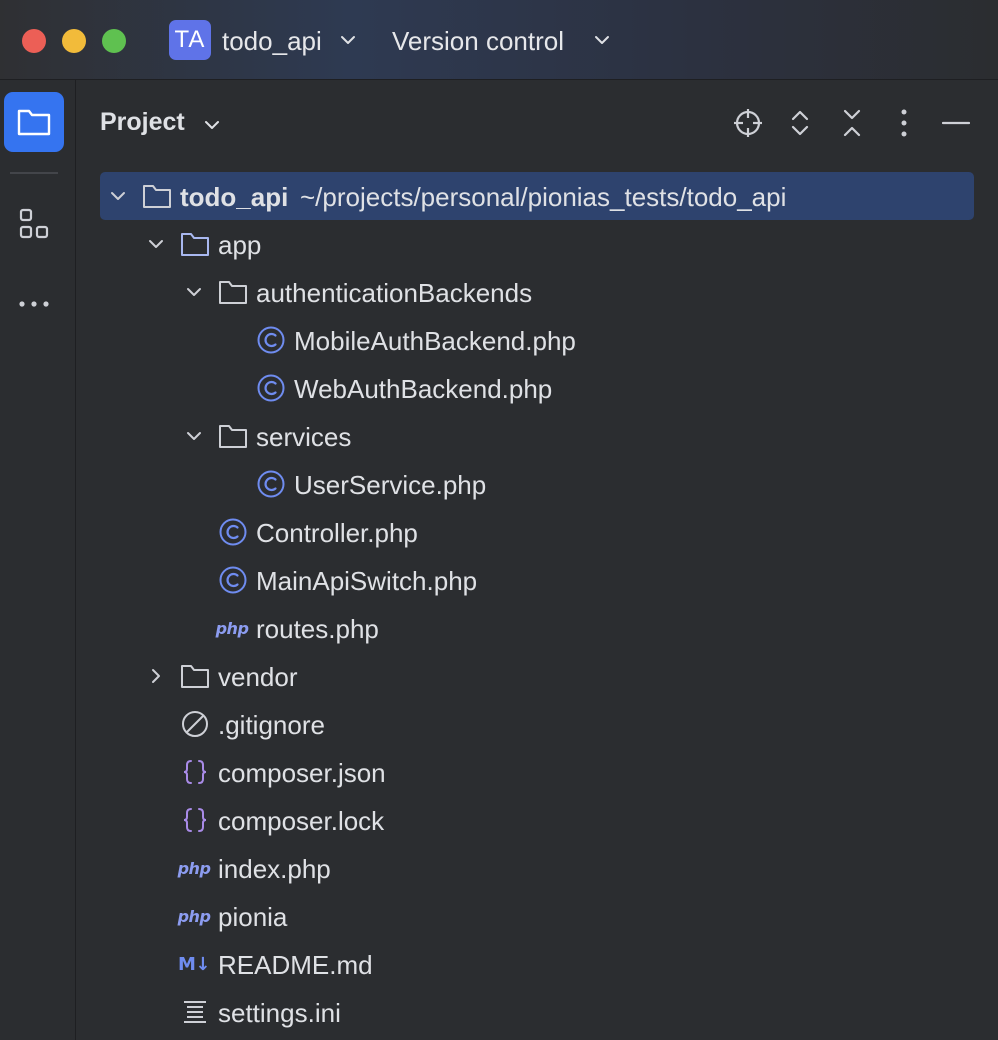 This screenshot has width=998, height=1040. What do you see at coordinates (537, 1012) in the screenshot?
I see `tree-file-row: settings.ini` at bounding box center [537, 1012].